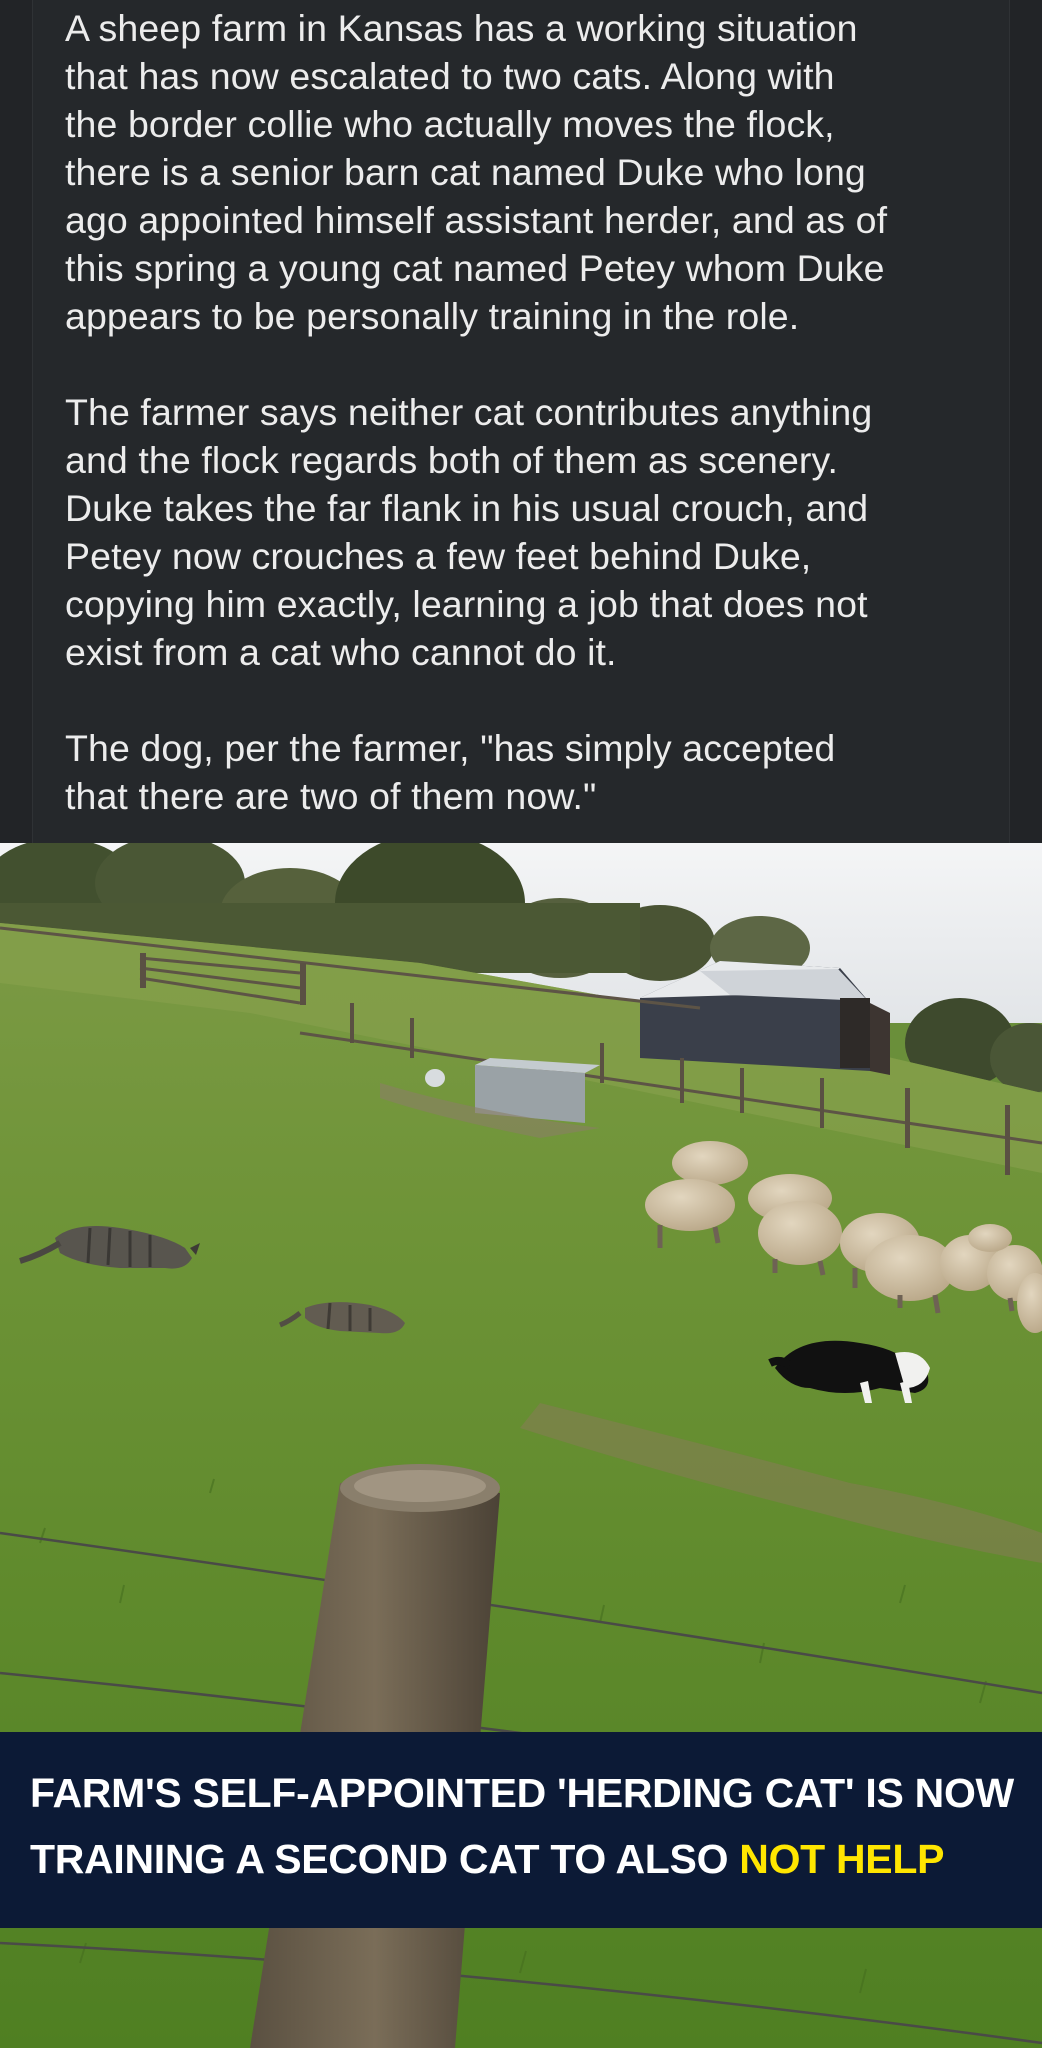  What do you see at coordinates (842, 1859) in the screenshot?
I see `banner-highlight: NOT HELP` at bounding box center [842, 1859].